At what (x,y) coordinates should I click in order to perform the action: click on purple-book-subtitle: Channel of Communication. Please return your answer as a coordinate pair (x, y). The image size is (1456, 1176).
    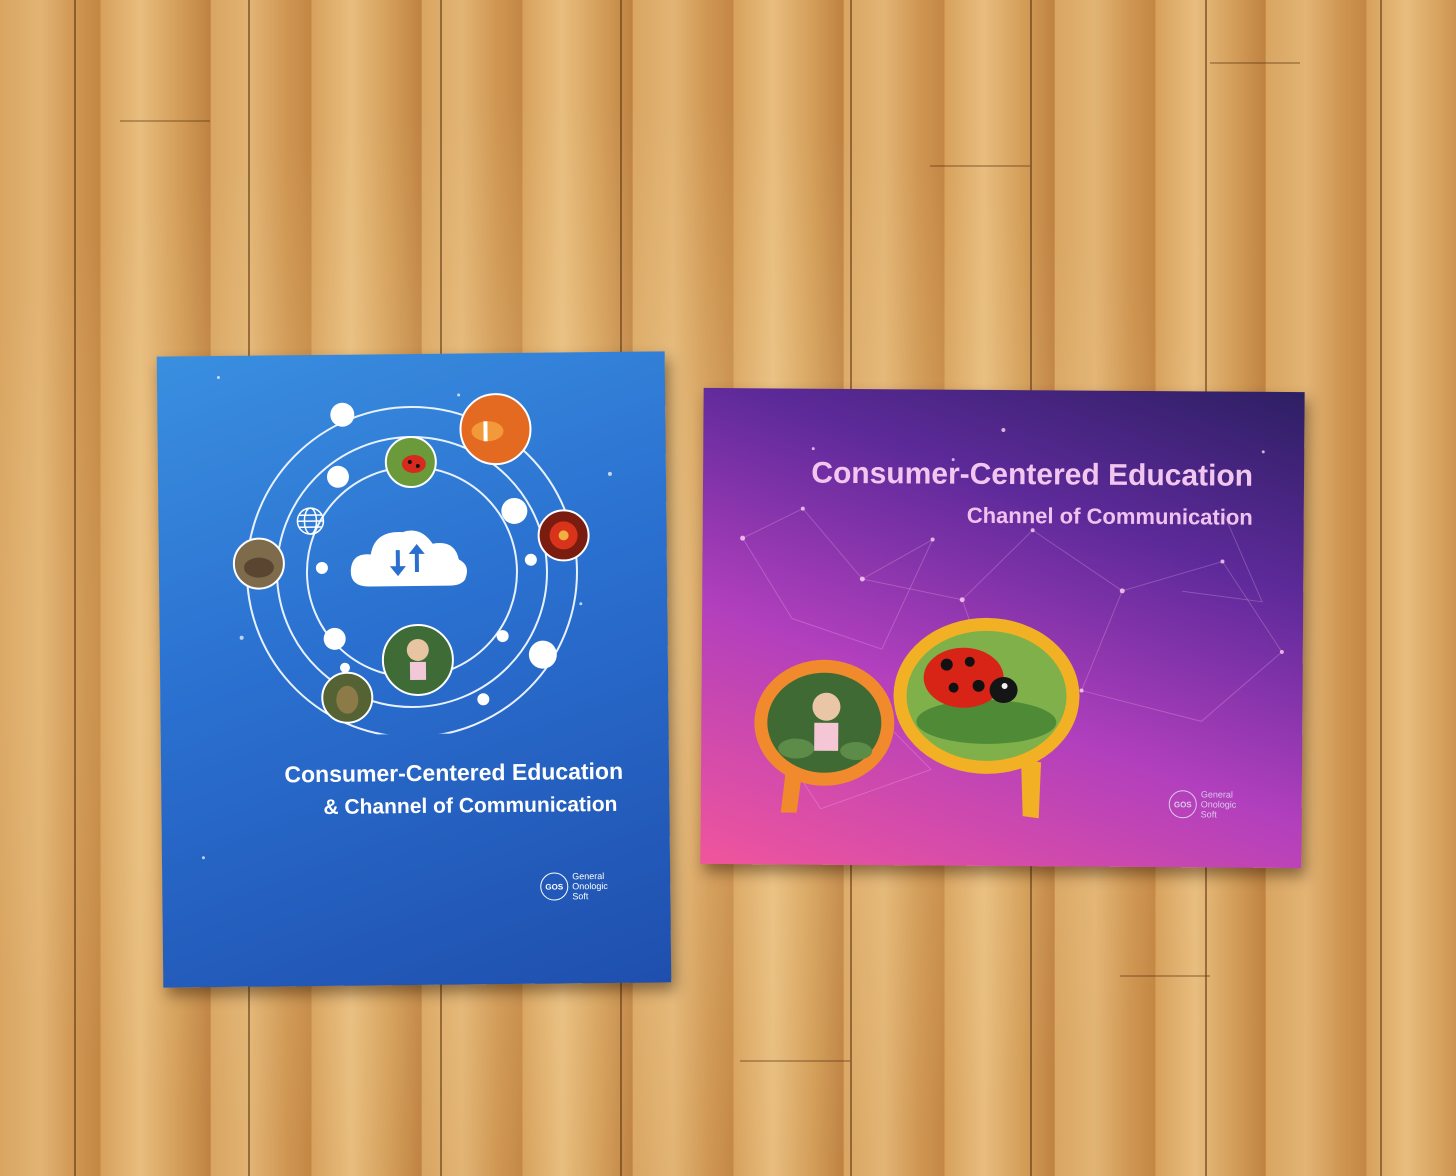
    Looking at the image, I should click on (1109, 516).